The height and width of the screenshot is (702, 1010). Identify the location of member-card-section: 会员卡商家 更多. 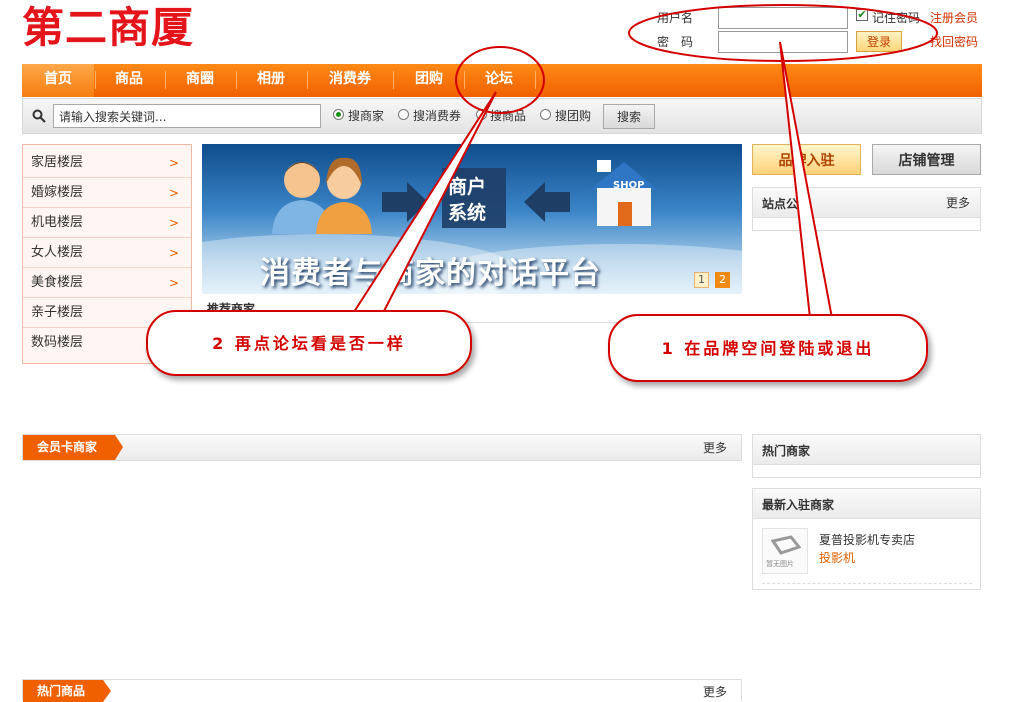
(382, 447).